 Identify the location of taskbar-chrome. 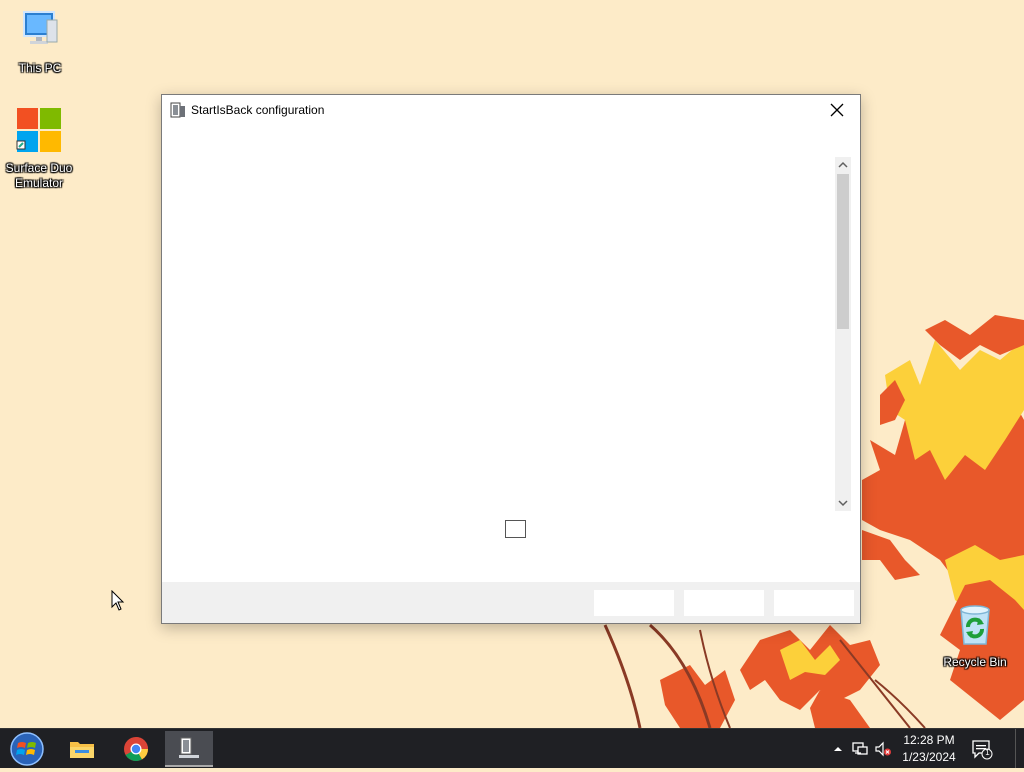
(136, 749).